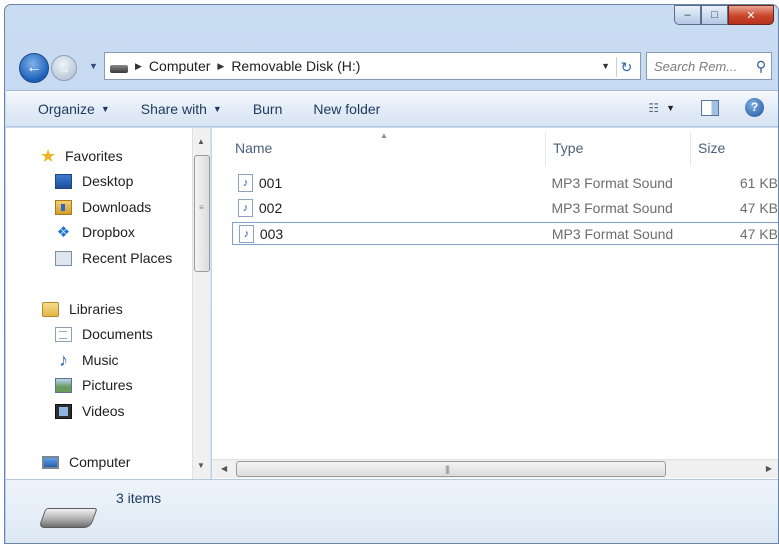  I want to click on sidebar-item-documents: Documents, so click(104, 334).